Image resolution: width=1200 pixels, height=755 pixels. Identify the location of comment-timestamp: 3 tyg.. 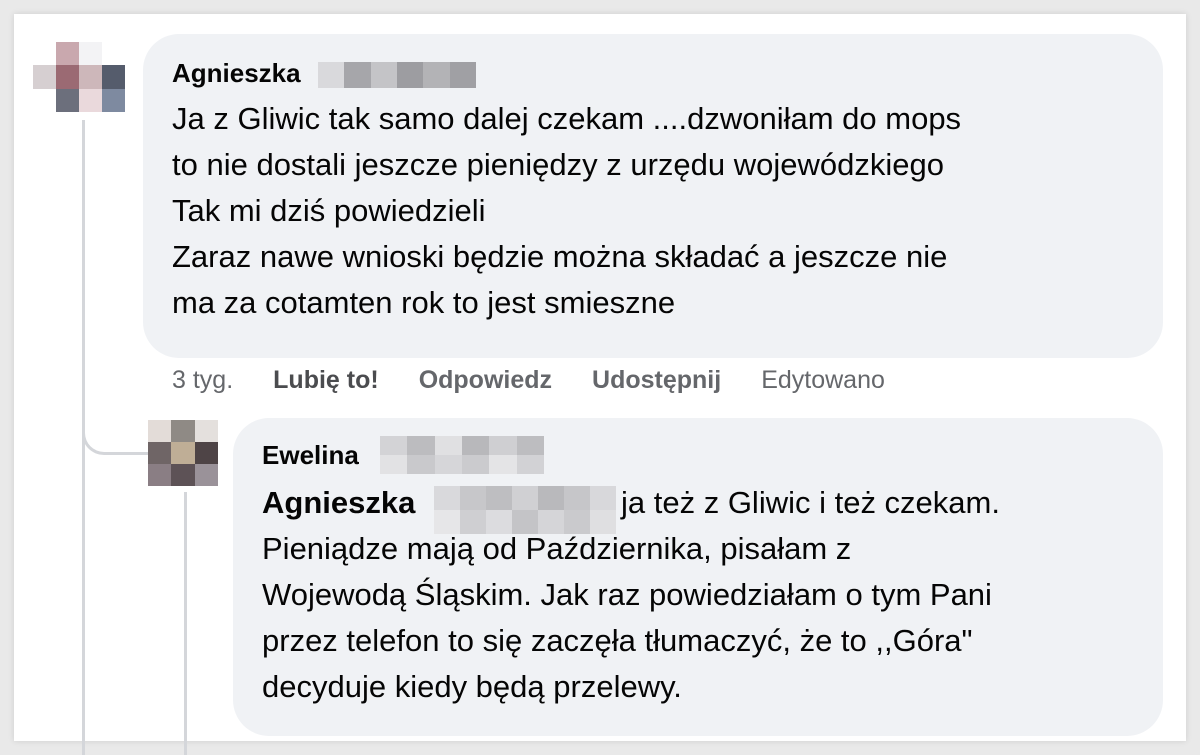
(202, 384).